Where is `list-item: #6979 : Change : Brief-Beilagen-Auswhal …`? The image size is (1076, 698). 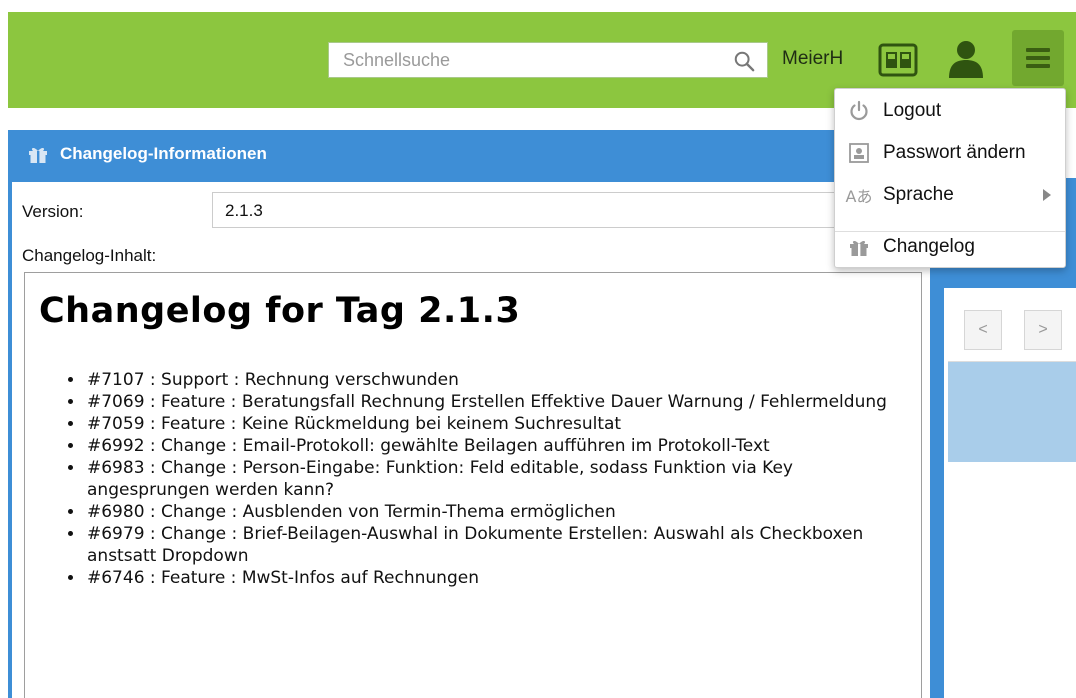
list-item: #6979 : Change : Brief-Beilagen-Auswhal … is located at coordinates (495, 545).